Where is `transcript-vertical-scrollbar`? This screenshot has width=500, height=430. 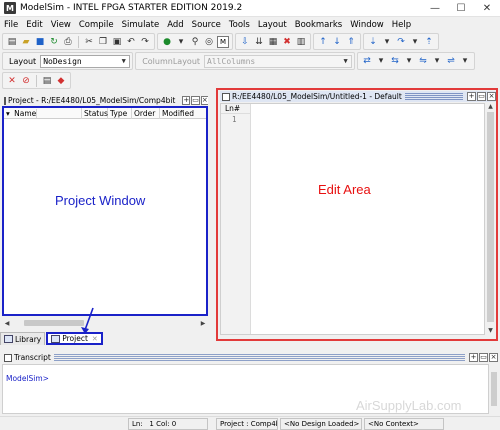
transcript-vertical-scrollbar is located at coordinates (494, 389).